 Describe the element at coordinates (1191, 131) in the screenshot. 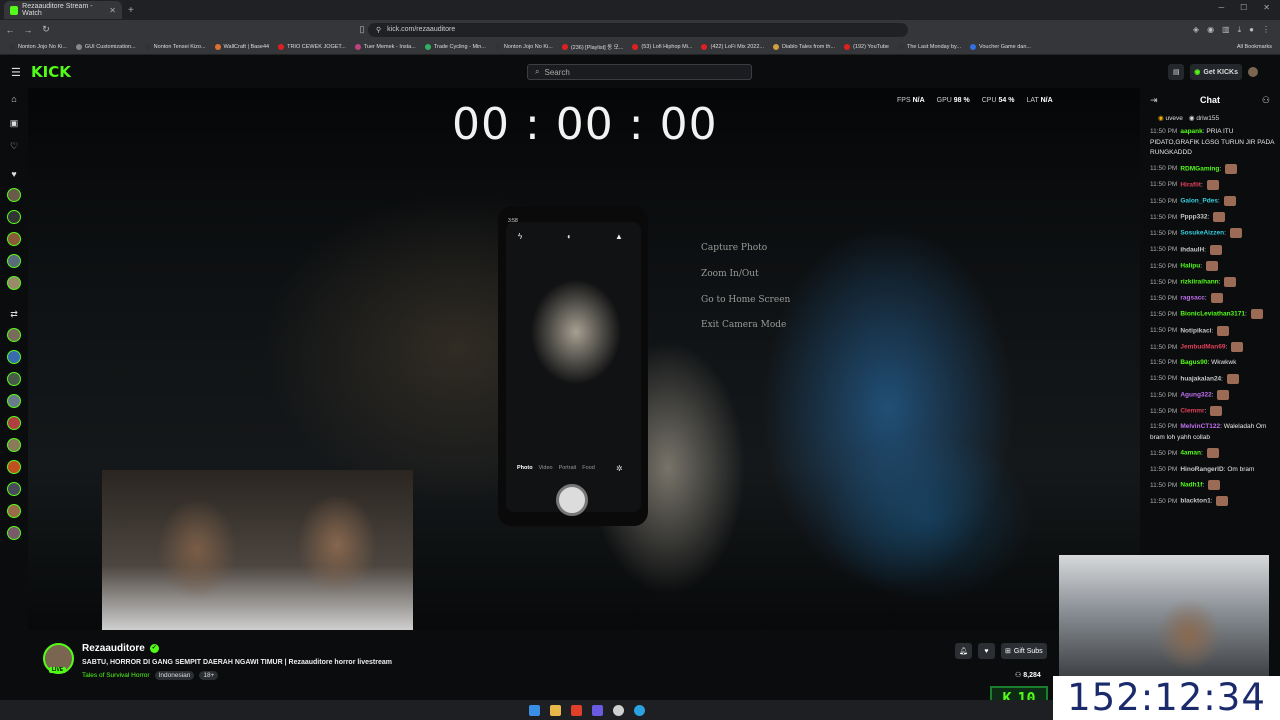

I see `message-username: aapank` at that location.